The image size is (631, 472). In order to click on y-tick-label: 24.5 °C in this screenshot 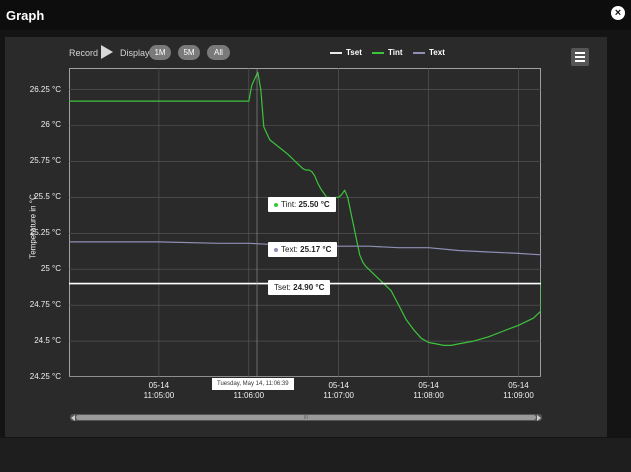, I will do `click(47, 341)`.